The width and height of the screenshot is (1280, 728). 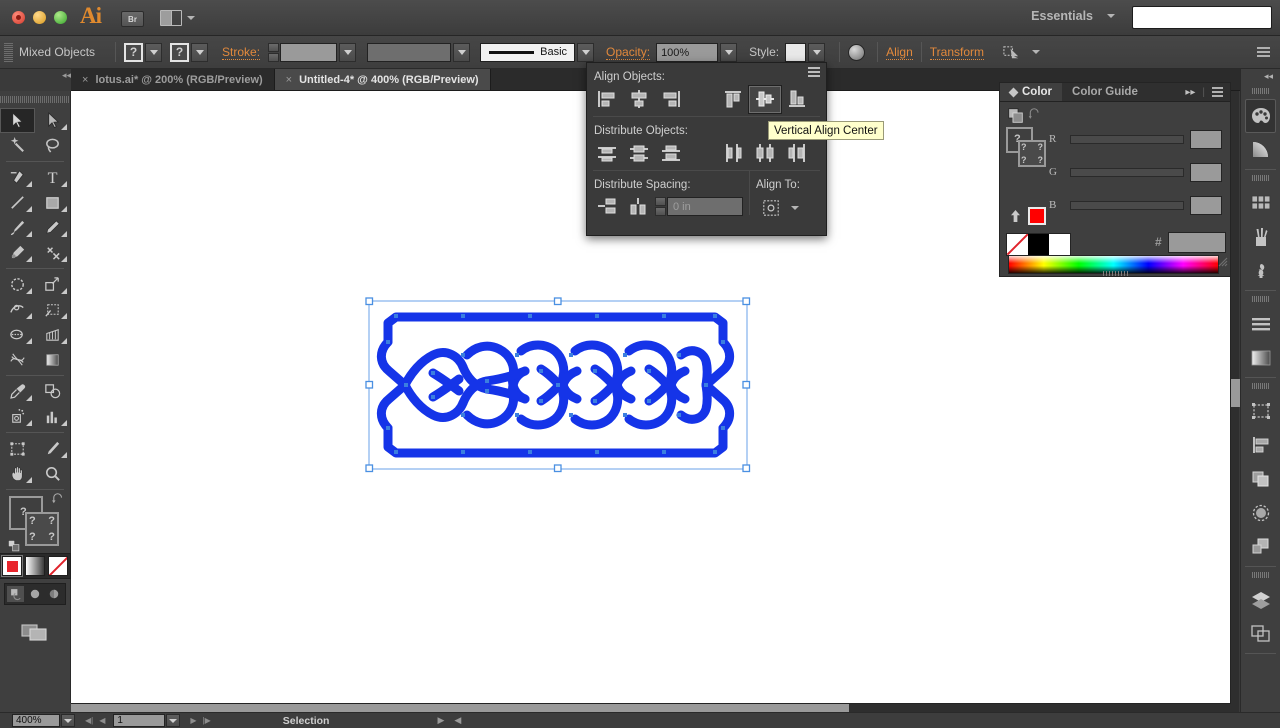 I want to click on out-of-gamut-swatch, so click(x=1037, y=216).